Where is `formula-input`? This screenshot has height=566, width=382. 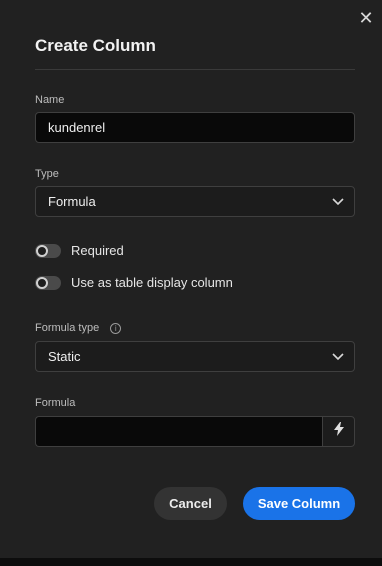
formula-input is located at coordinates (178, 431).